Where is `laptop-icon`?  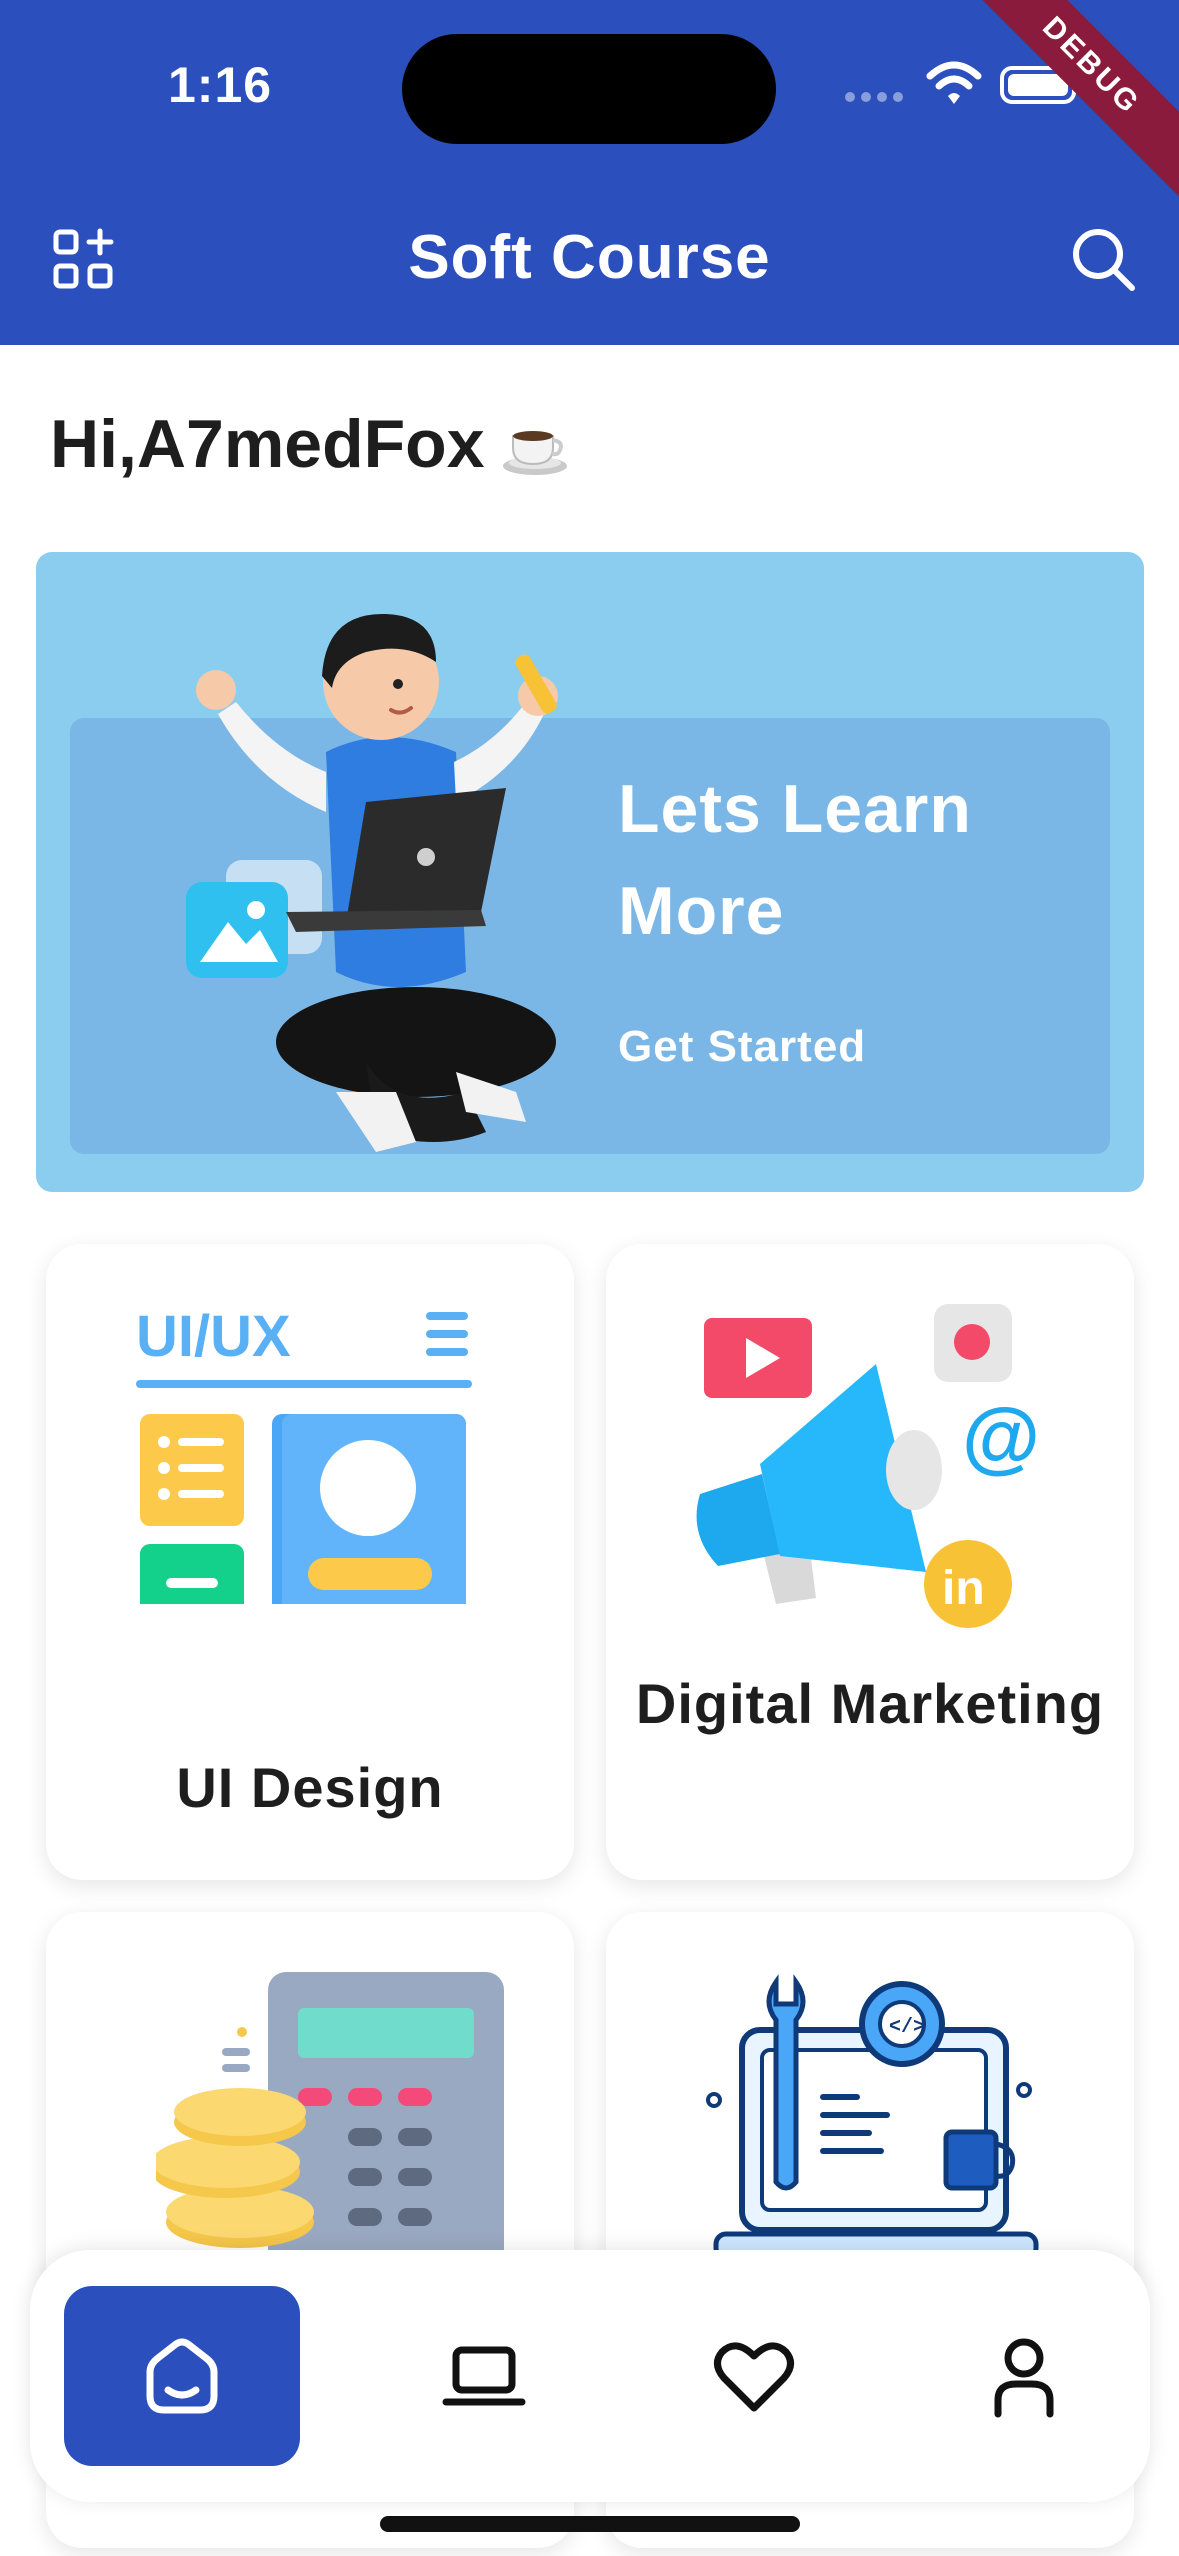
laptop-icon is located at coordinates (484, 2376).